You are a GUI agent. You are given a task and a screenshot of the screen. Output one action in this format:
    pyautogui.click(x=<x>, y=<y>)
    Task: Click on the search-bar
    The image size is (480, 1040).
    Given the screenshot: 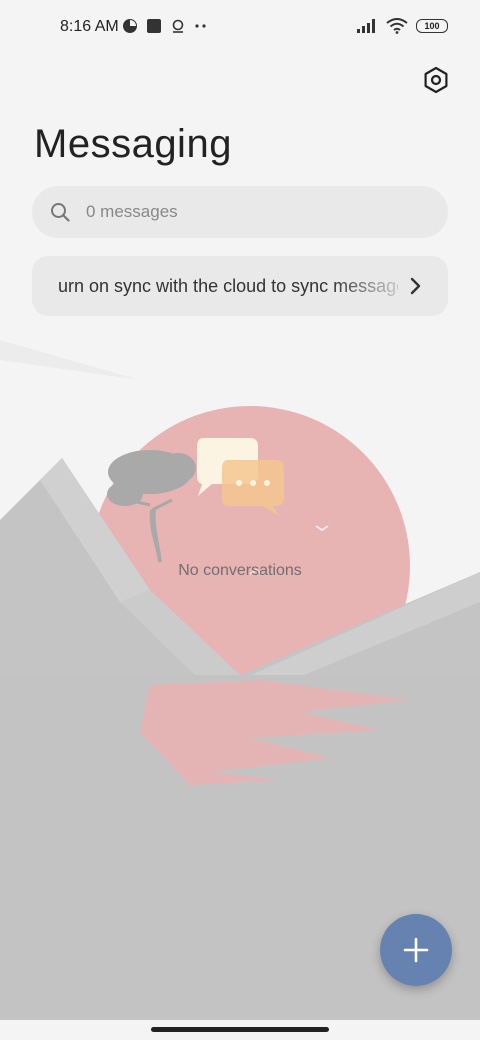 What is the action you would take?
    pyautogui.click(x=240, y=212)
    